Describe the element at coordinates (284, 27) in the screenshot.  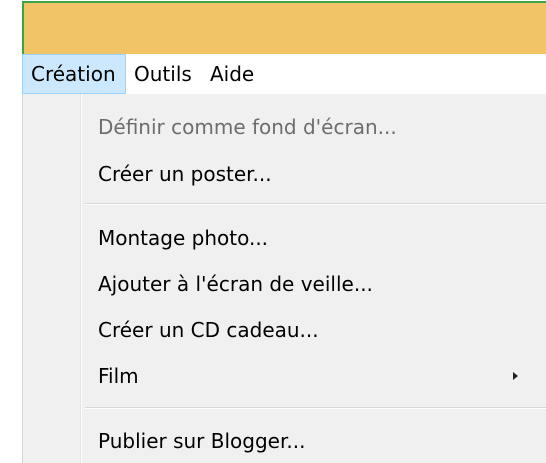
I see `window-title-bar` at that location.